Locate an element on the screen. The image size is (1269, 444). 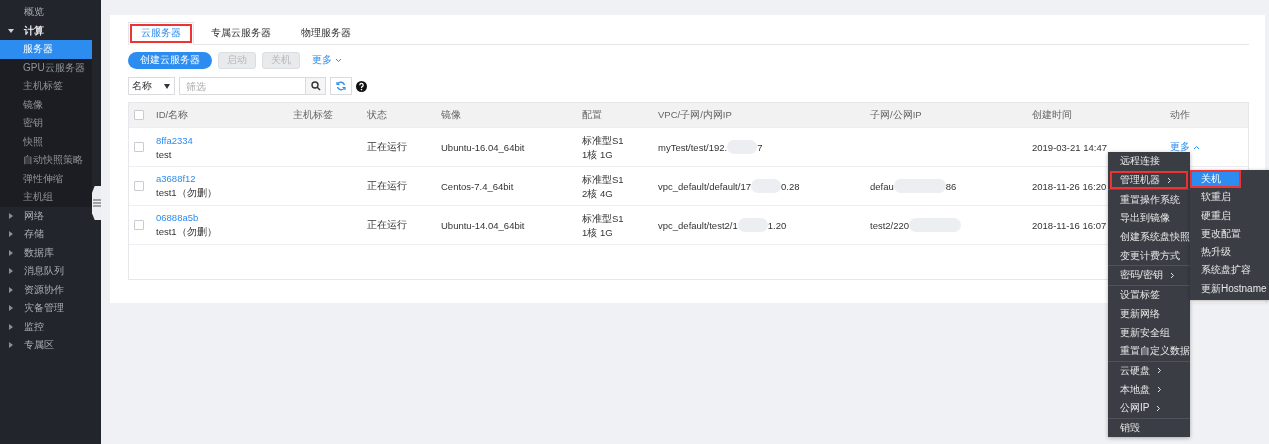
sidebar-group: 数据库 is located at coordinates (46, 252).